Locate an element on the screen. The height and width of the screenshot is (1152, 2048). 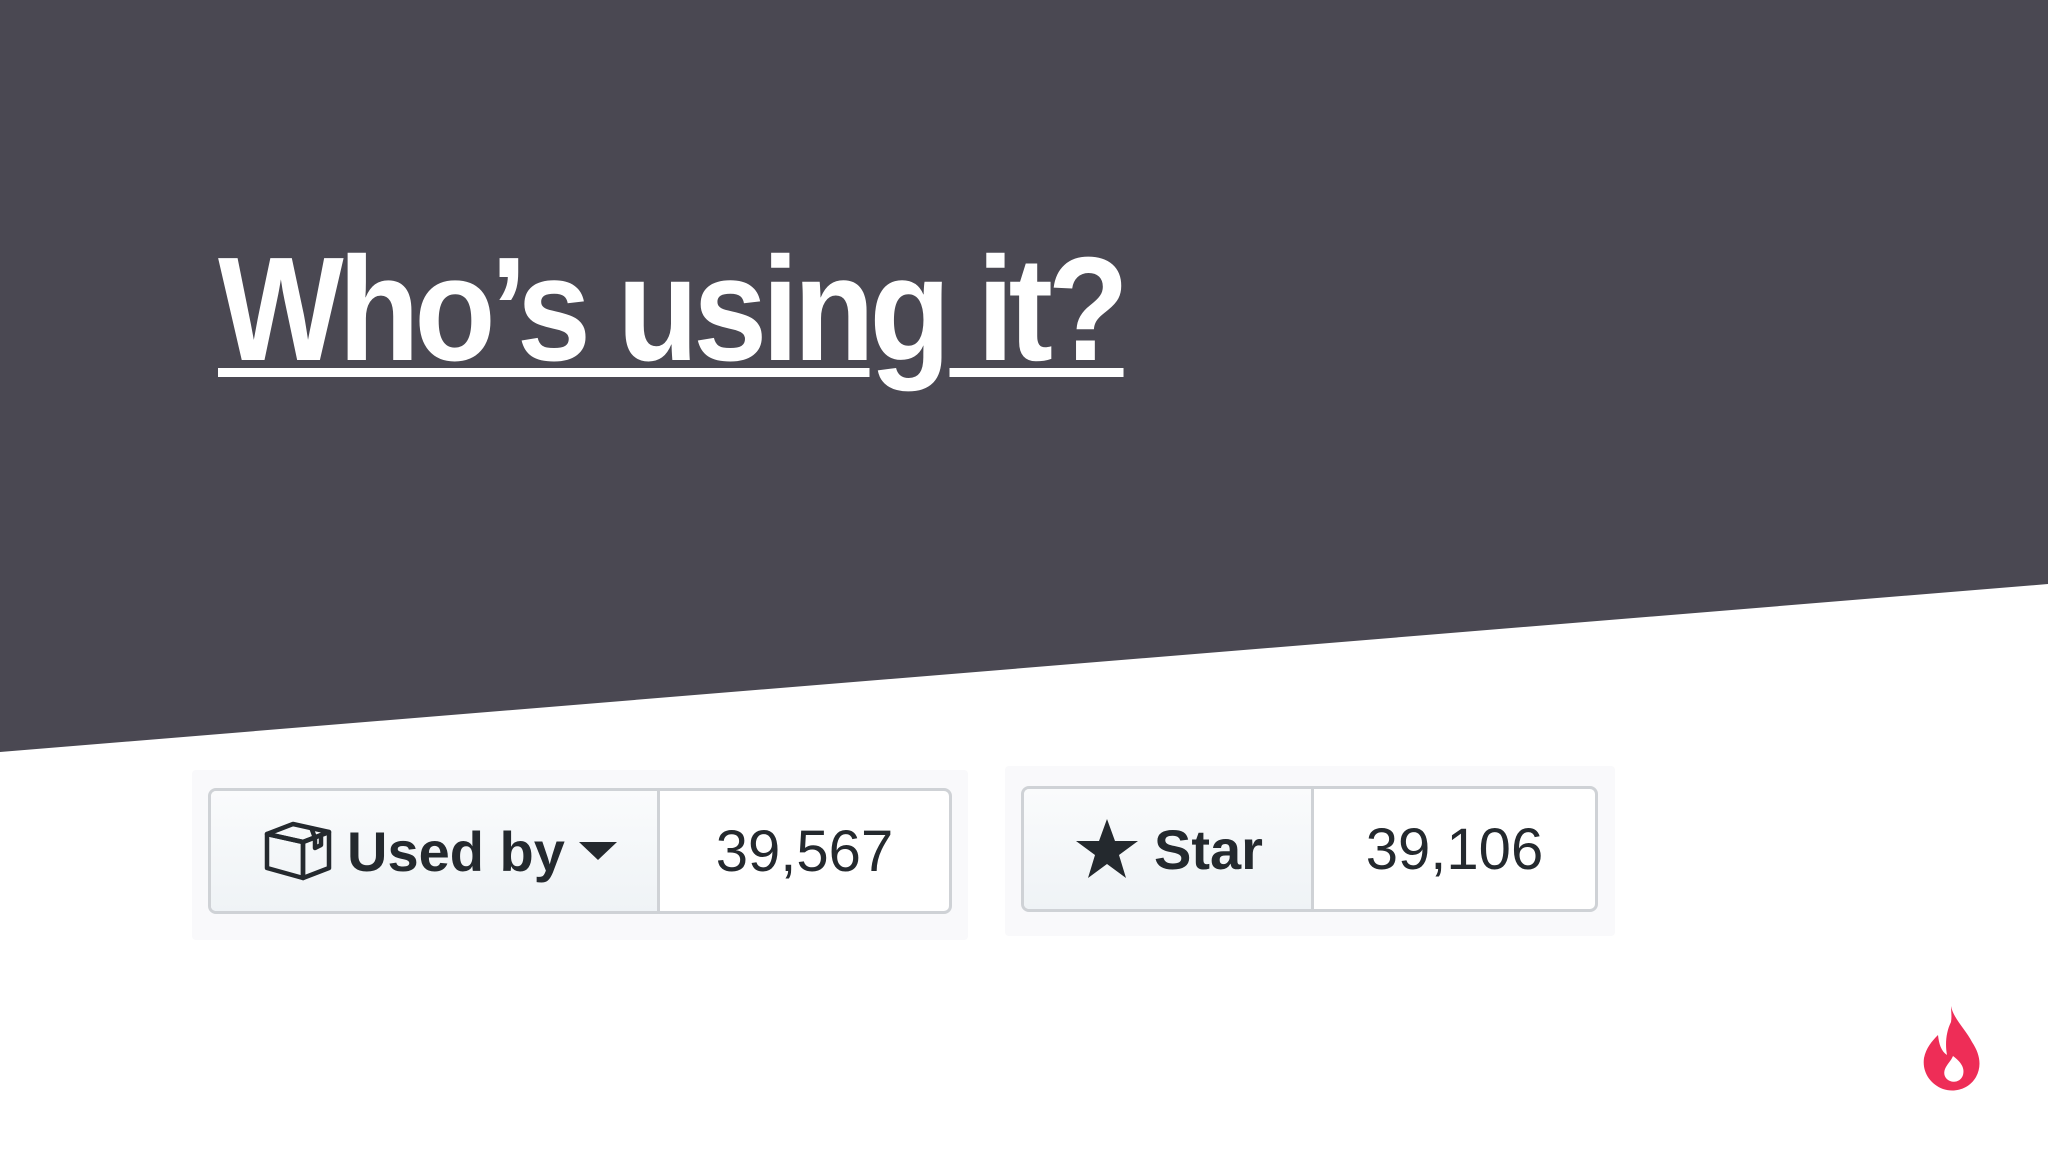
flame-logo-icon is located at coordinates (1951, 1048).